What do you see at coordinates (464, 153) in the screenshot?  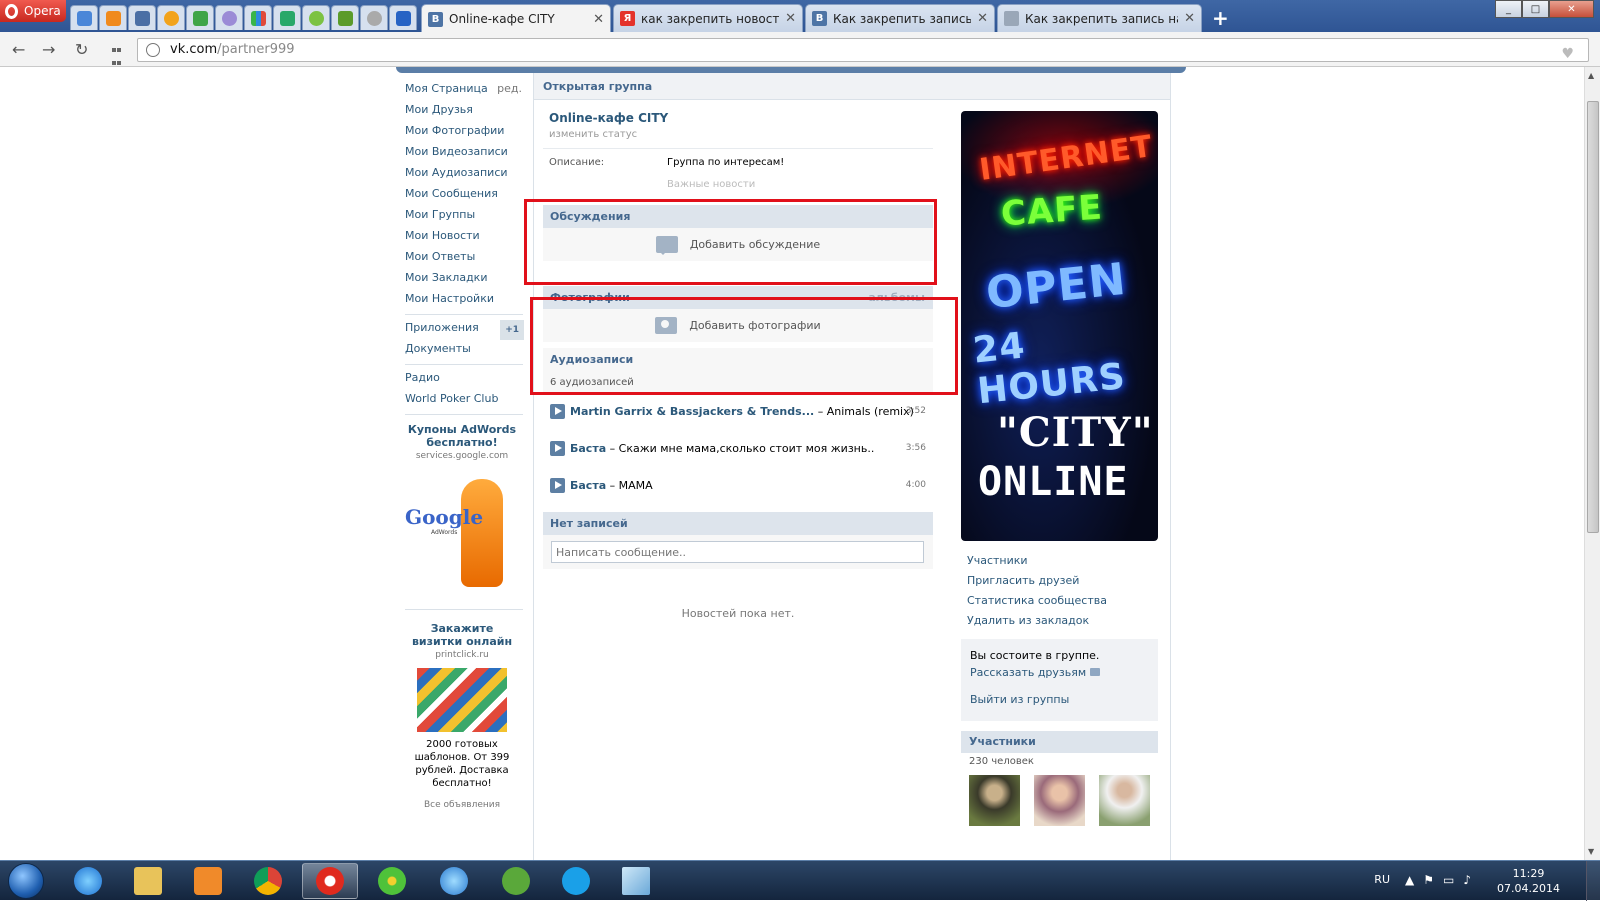 I see `menu-my-videos: Мои Видеозаписи` at bounding box center [464, 153].